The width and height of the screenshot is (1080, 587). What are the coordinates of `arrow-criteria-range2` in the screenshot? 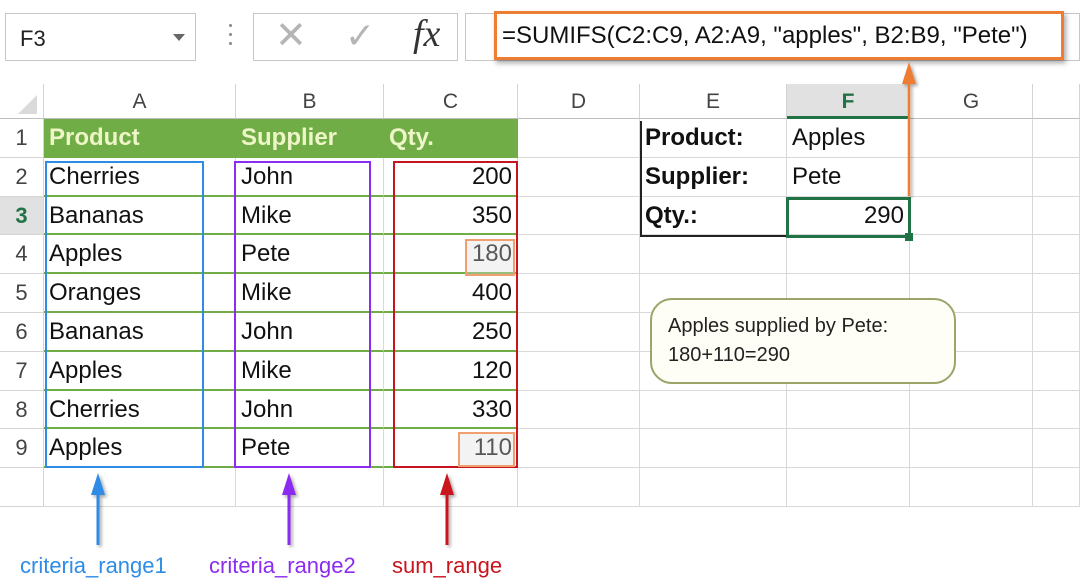 It's located at (289, 509).